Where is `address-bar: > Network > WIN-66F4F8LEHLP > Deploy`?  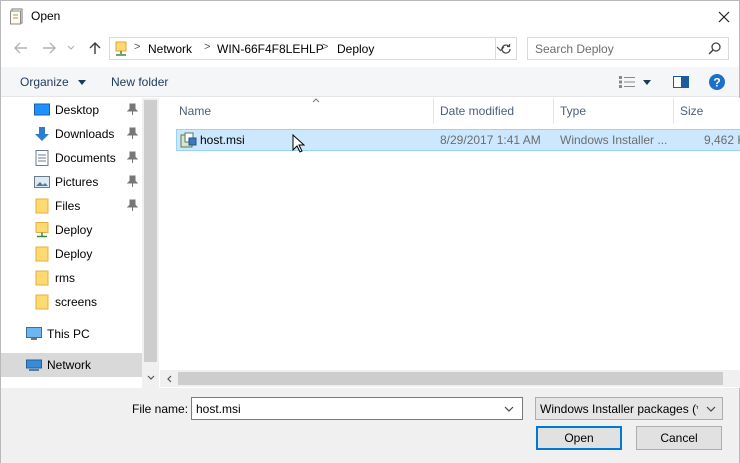
address-bar: > Network > WIN-66F4F8LEHLP > Deploy is located at coordinates (313, 48).